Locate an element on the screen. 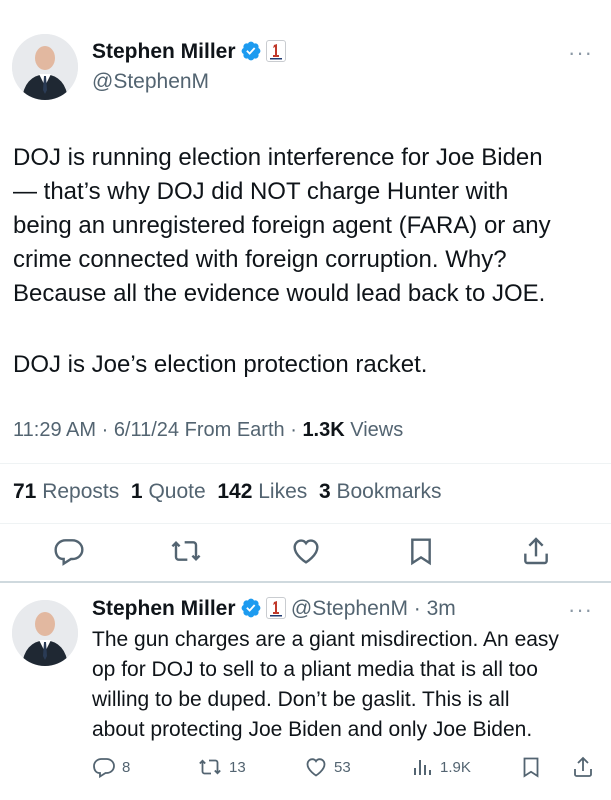 Image resolution: width=611 pixels, height=800 pixels. tweet-source: From Earth is located at coordinates (234, 430).